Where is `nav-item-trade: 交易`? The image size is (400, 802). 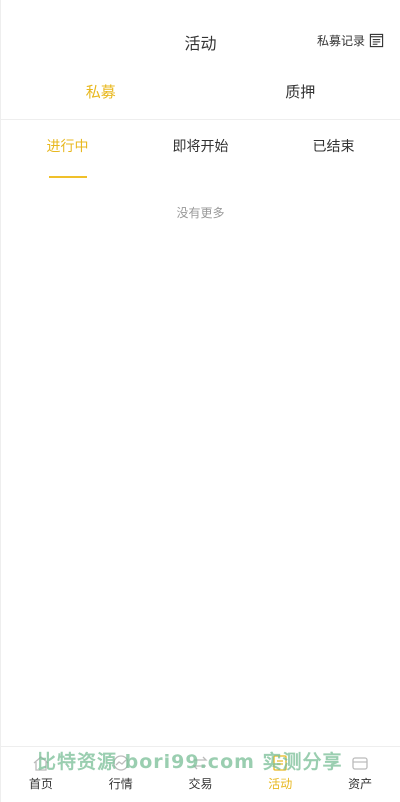 nav-item-trade: 交易 is located at coordinates (201, 774).